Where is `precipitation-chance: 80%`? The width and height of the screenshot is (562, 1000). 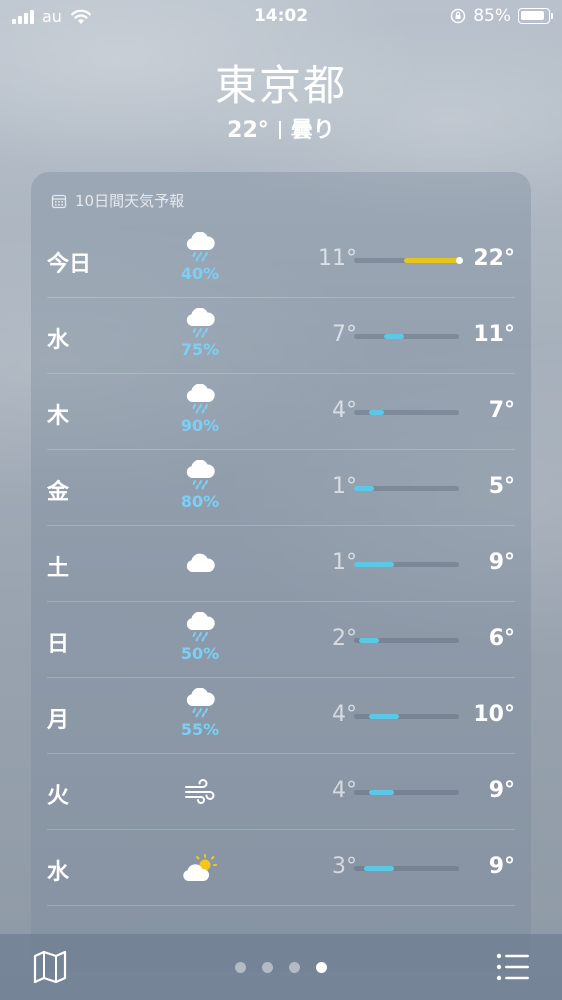
precipitation-chance: 80% is located at coordinates (200, 501).